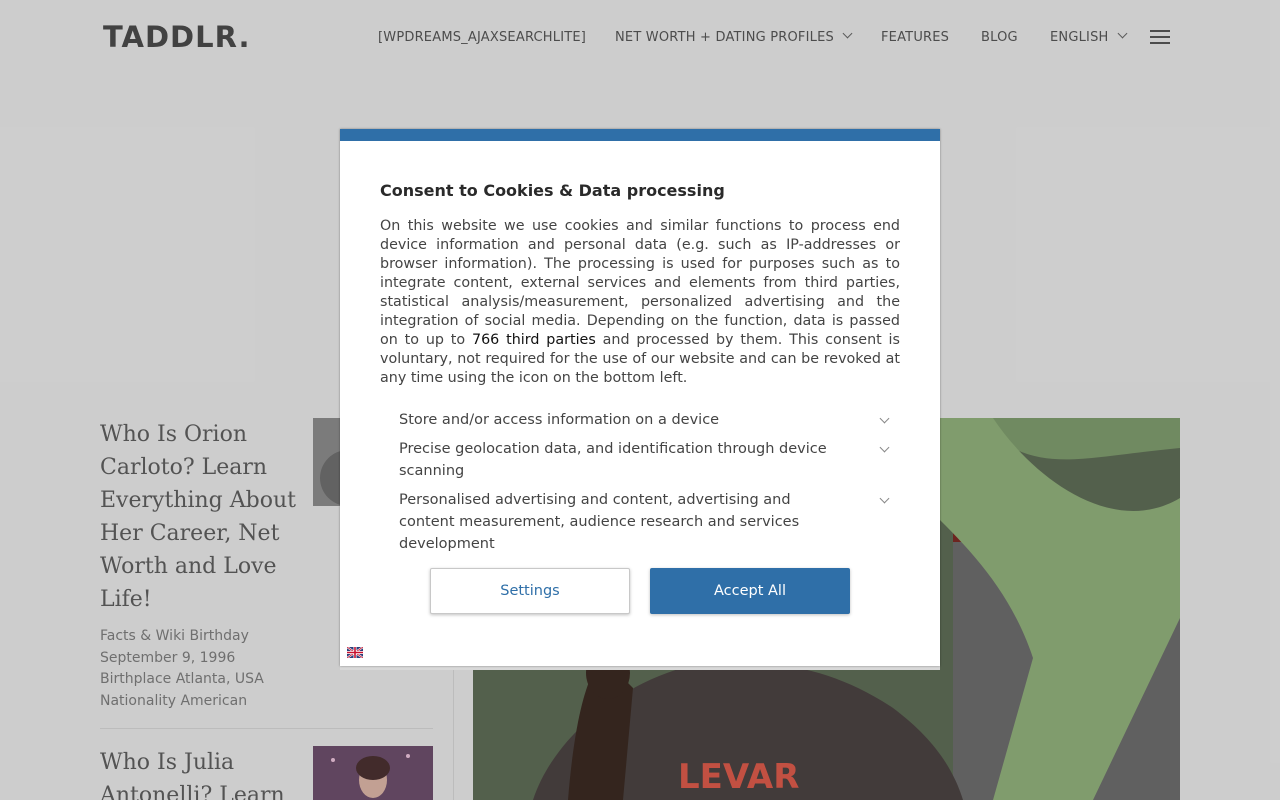 The height and width of the screenshot is (800, 1280). What do you see at coordinates (640, 135) in the screenshot?
I see `dialog-accent-bar` at bounding box center [640, 135].